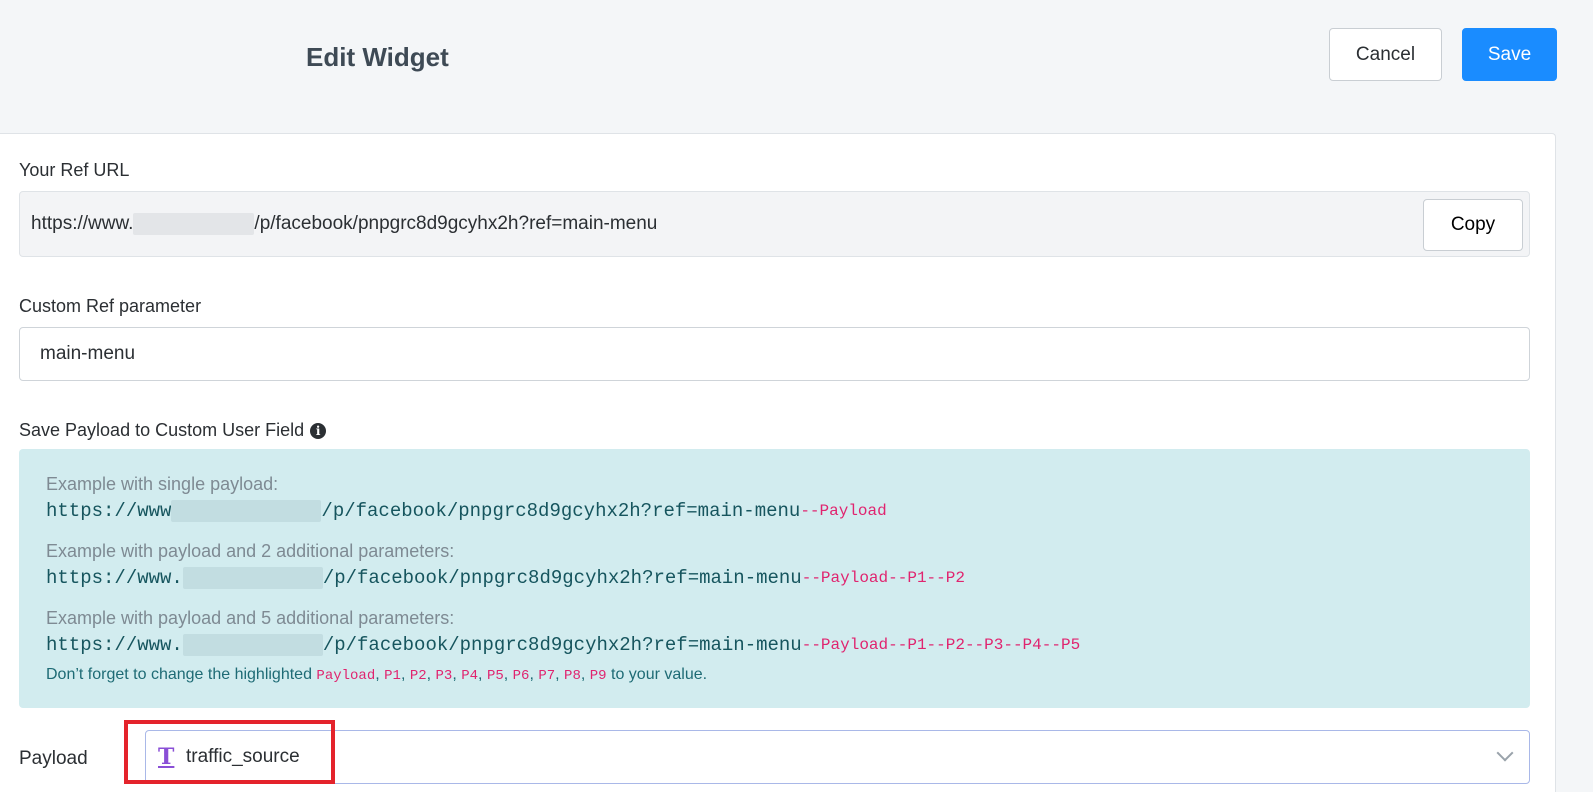 This screenshot has height=792, width=1593. I want to click on highlight-annotation-frame, so click(229, 752).